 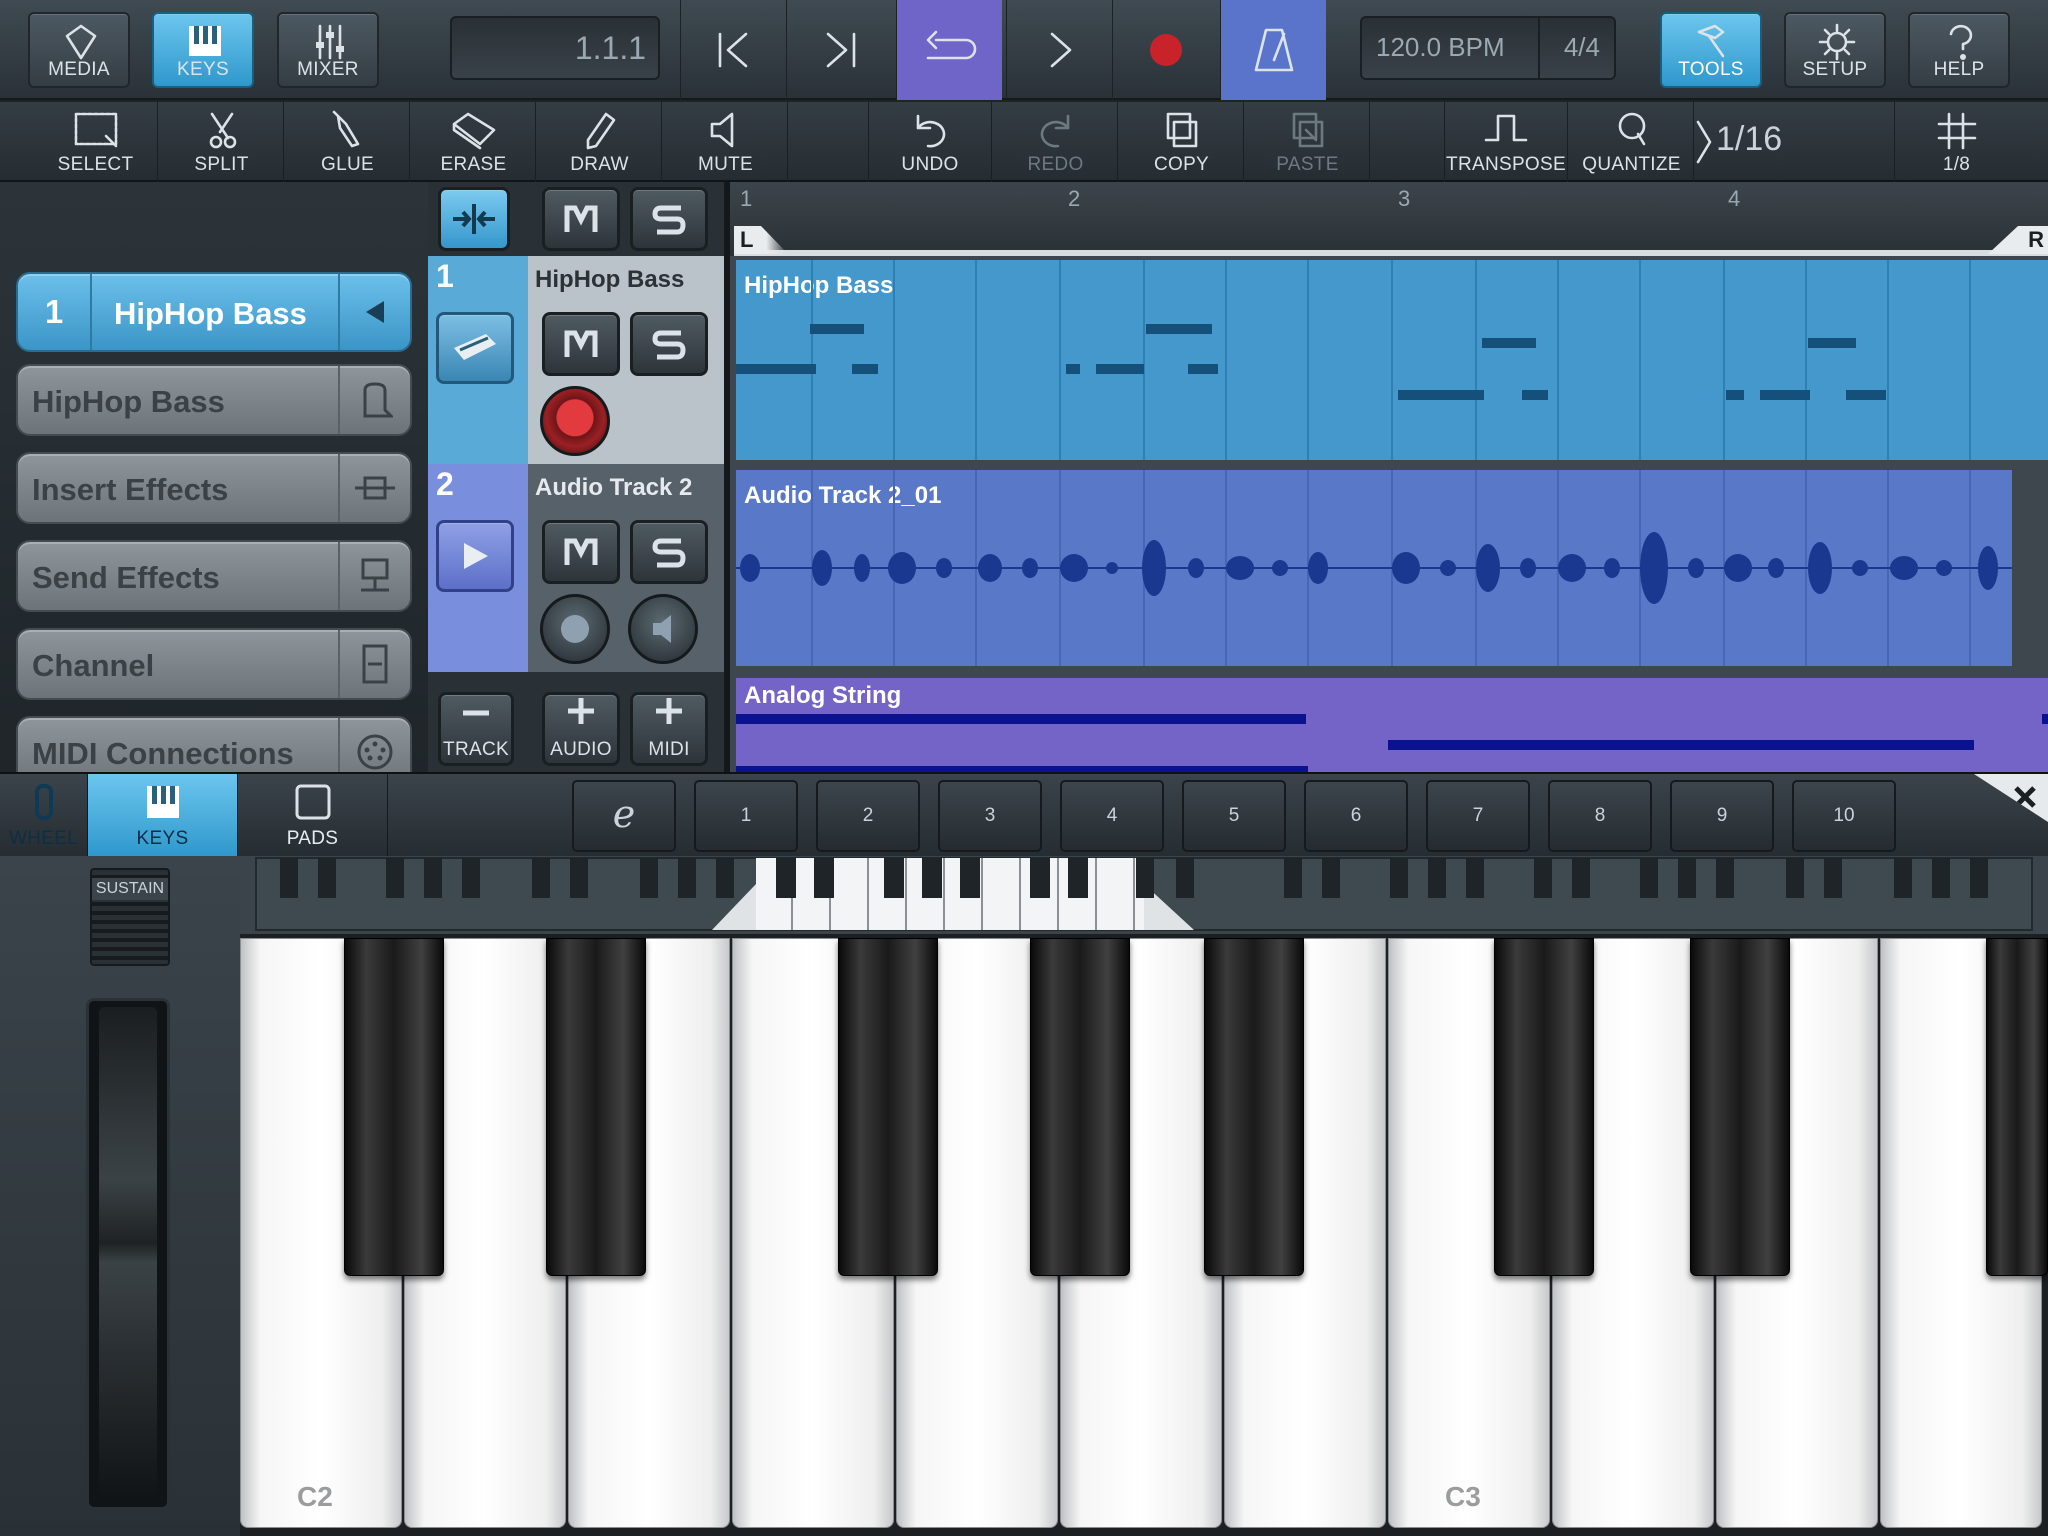 What do you see at coordinates (624, 816) in the screenshot?
I see `edit-macro-button: e` at bounding box center [624, 816].